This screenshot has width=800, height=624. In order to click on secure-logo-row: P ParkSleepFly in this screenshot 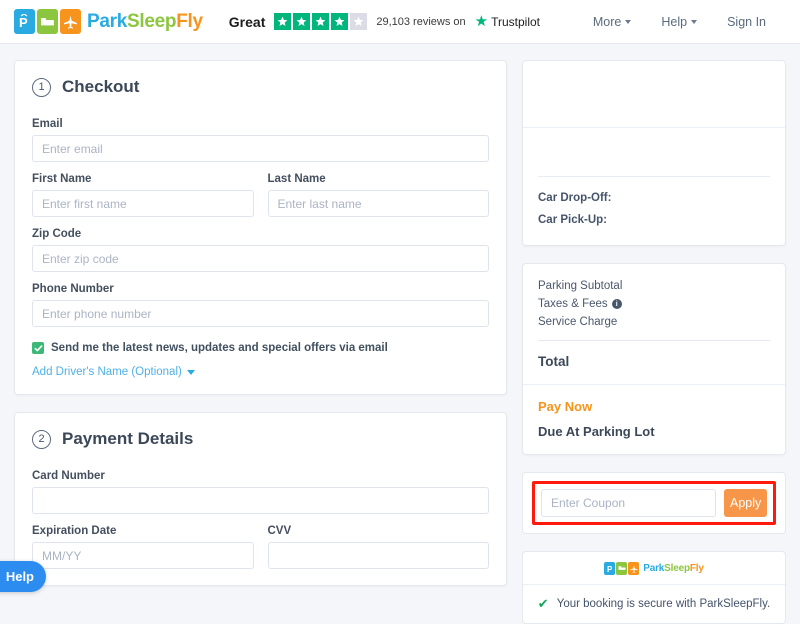, I will do `click(654, 568)`.